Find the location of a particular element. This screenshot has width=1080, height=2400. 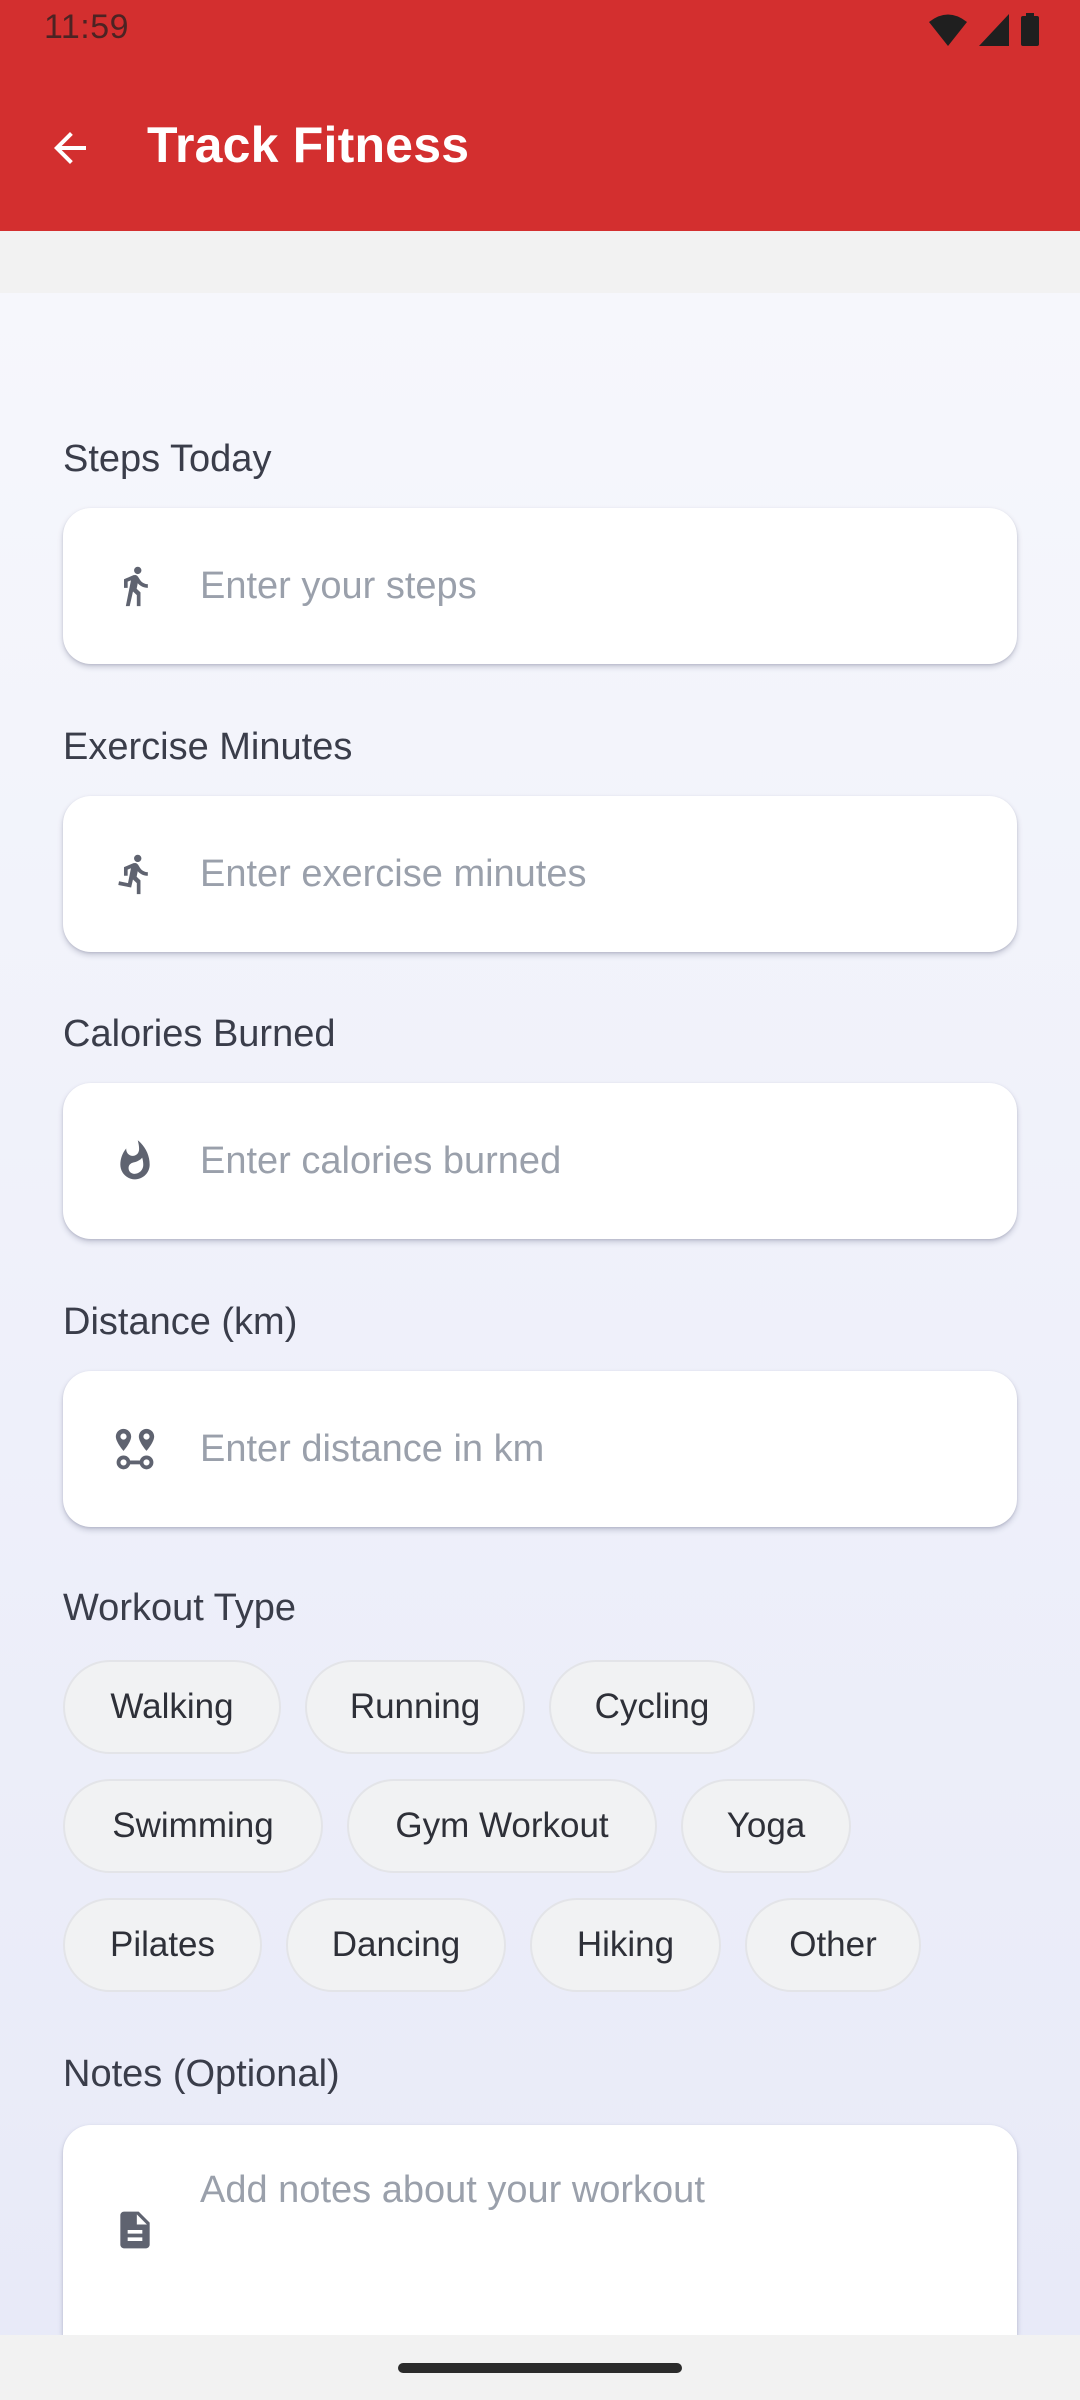

notes-field is located at coordinates (540, 2230).